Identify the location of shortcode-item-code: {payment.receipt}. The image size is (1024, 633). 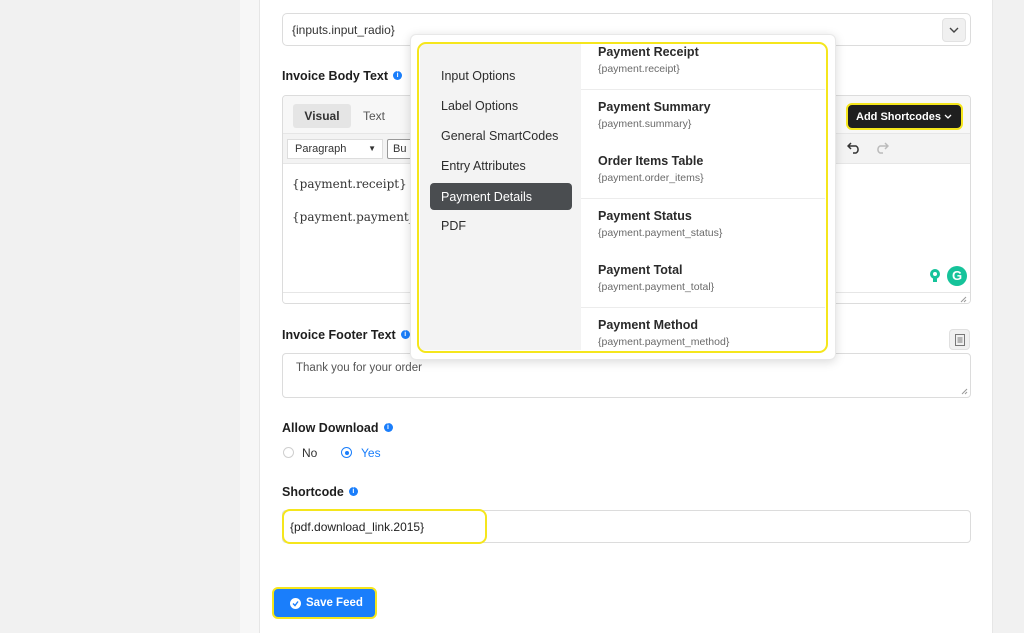
(639, 69).